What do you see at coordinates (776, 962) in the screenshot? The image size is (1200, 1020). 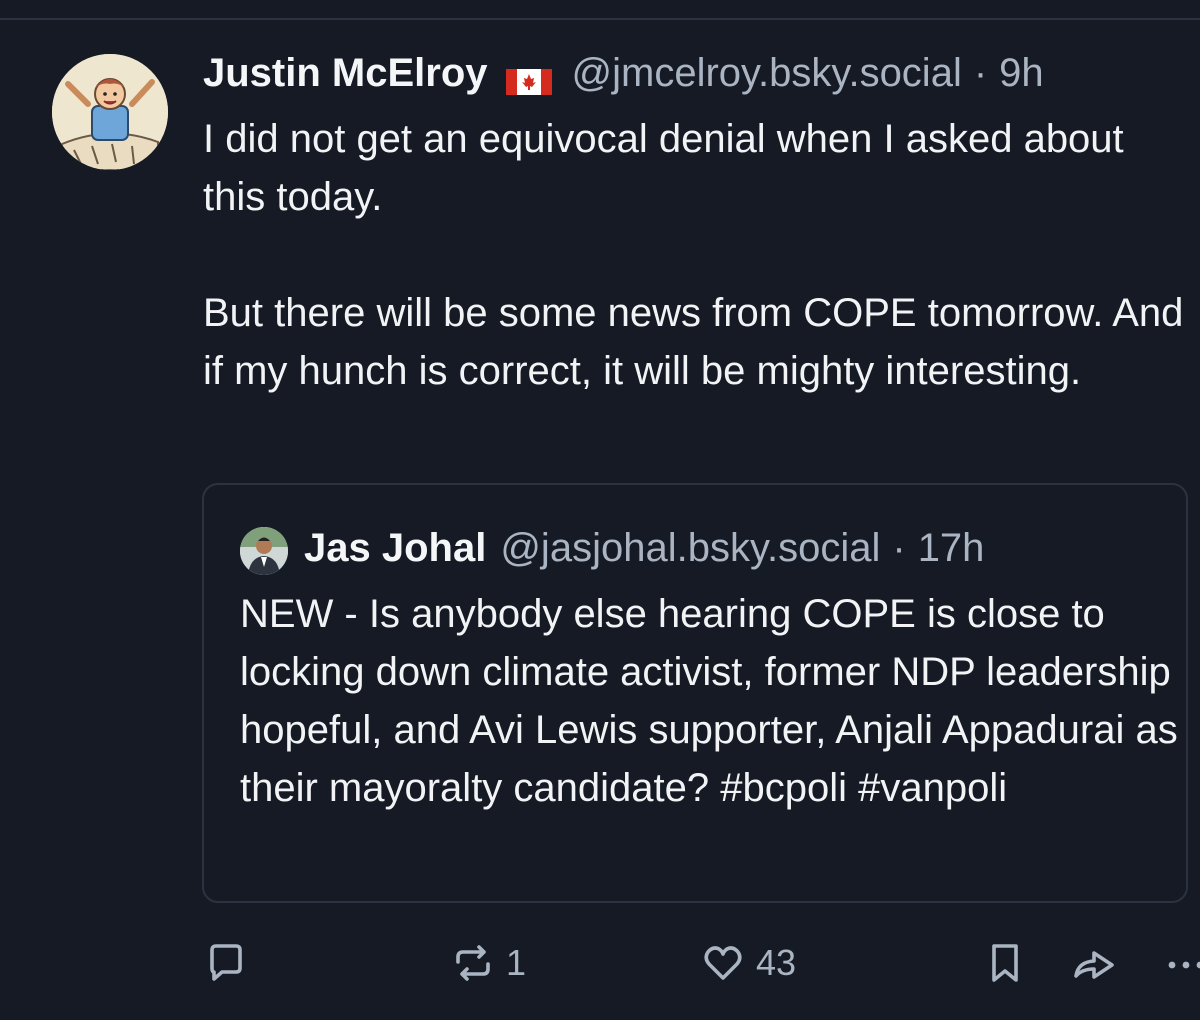 I see `like-count: 43` at bounding box center [776, 962].